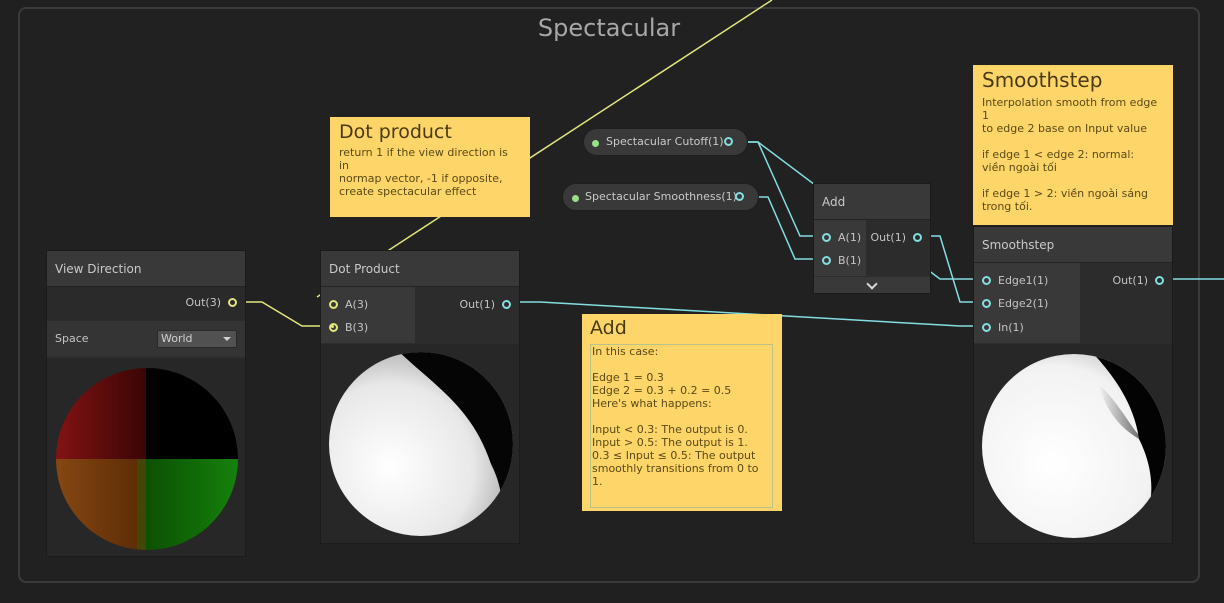  I want to click on expand-preview-button, so click(872, 285).